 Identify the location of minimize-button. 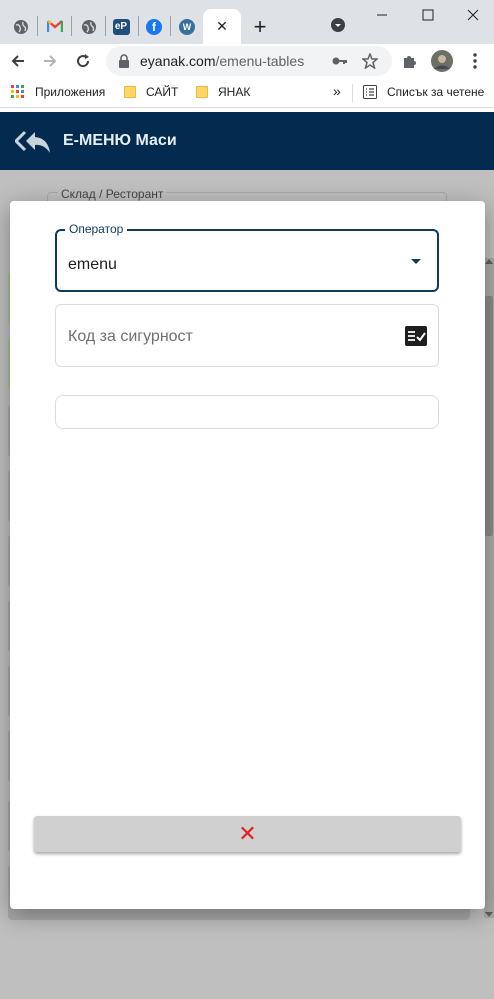
(382, 15).